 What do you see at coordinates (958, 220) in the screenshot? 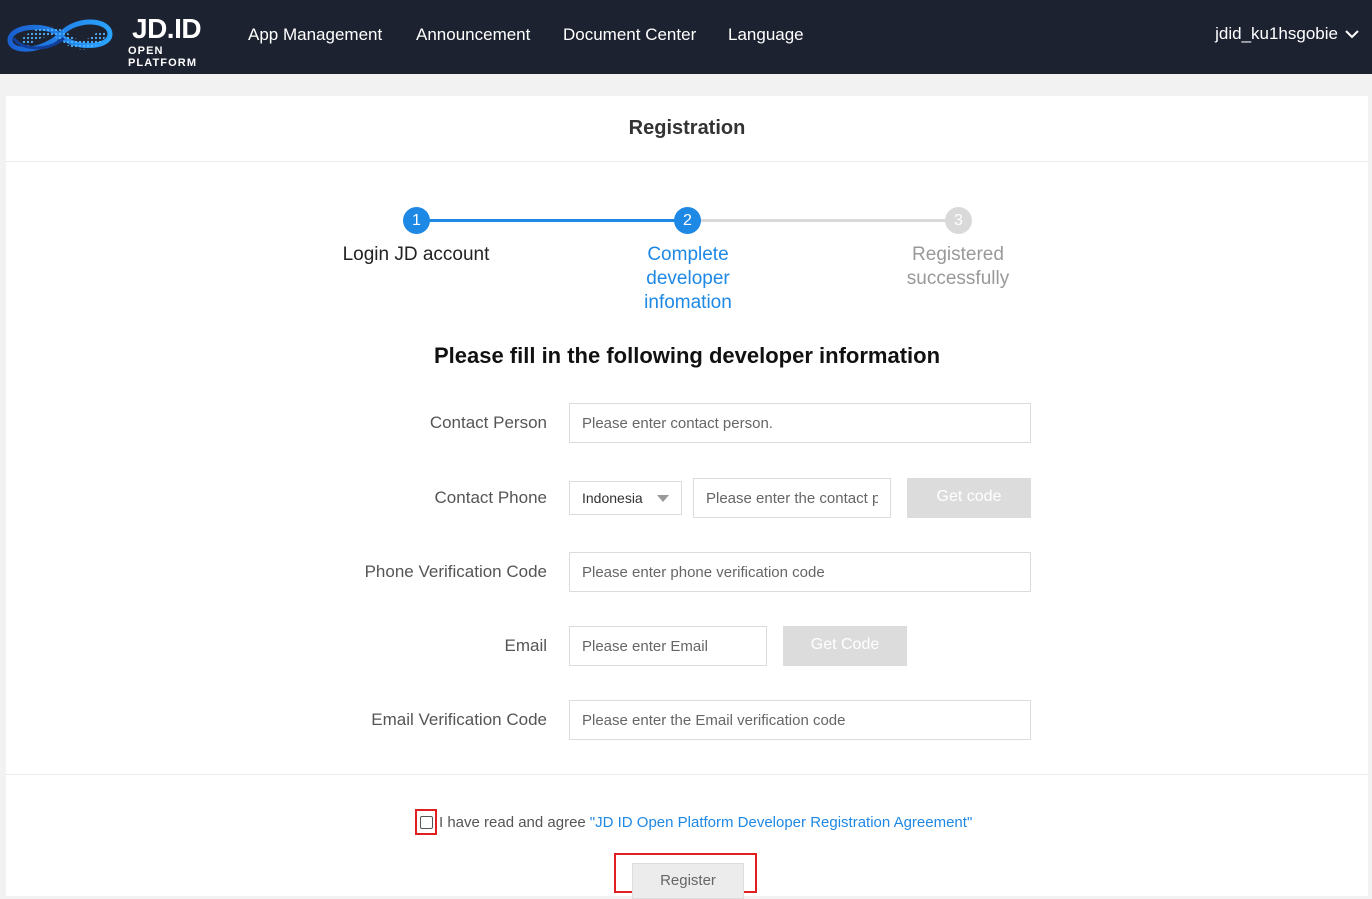
I see `step-3-circle: 3` at bounding box center [958, 220].